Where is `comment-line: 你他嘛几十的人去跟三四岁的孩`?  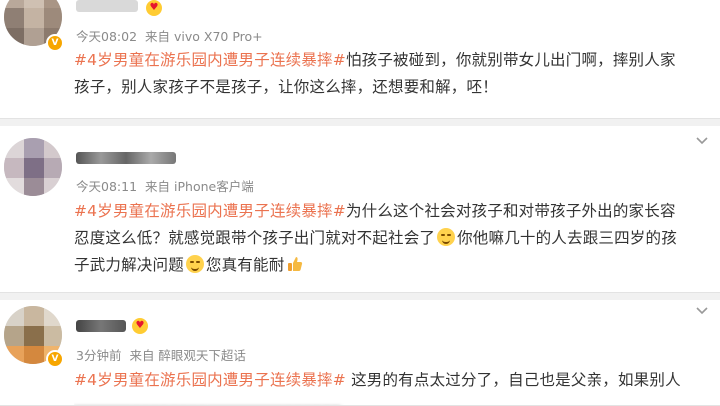 comment-line: 你他嘛几十的人去跟三四岁的孩 is located at coordinates (567, 238).